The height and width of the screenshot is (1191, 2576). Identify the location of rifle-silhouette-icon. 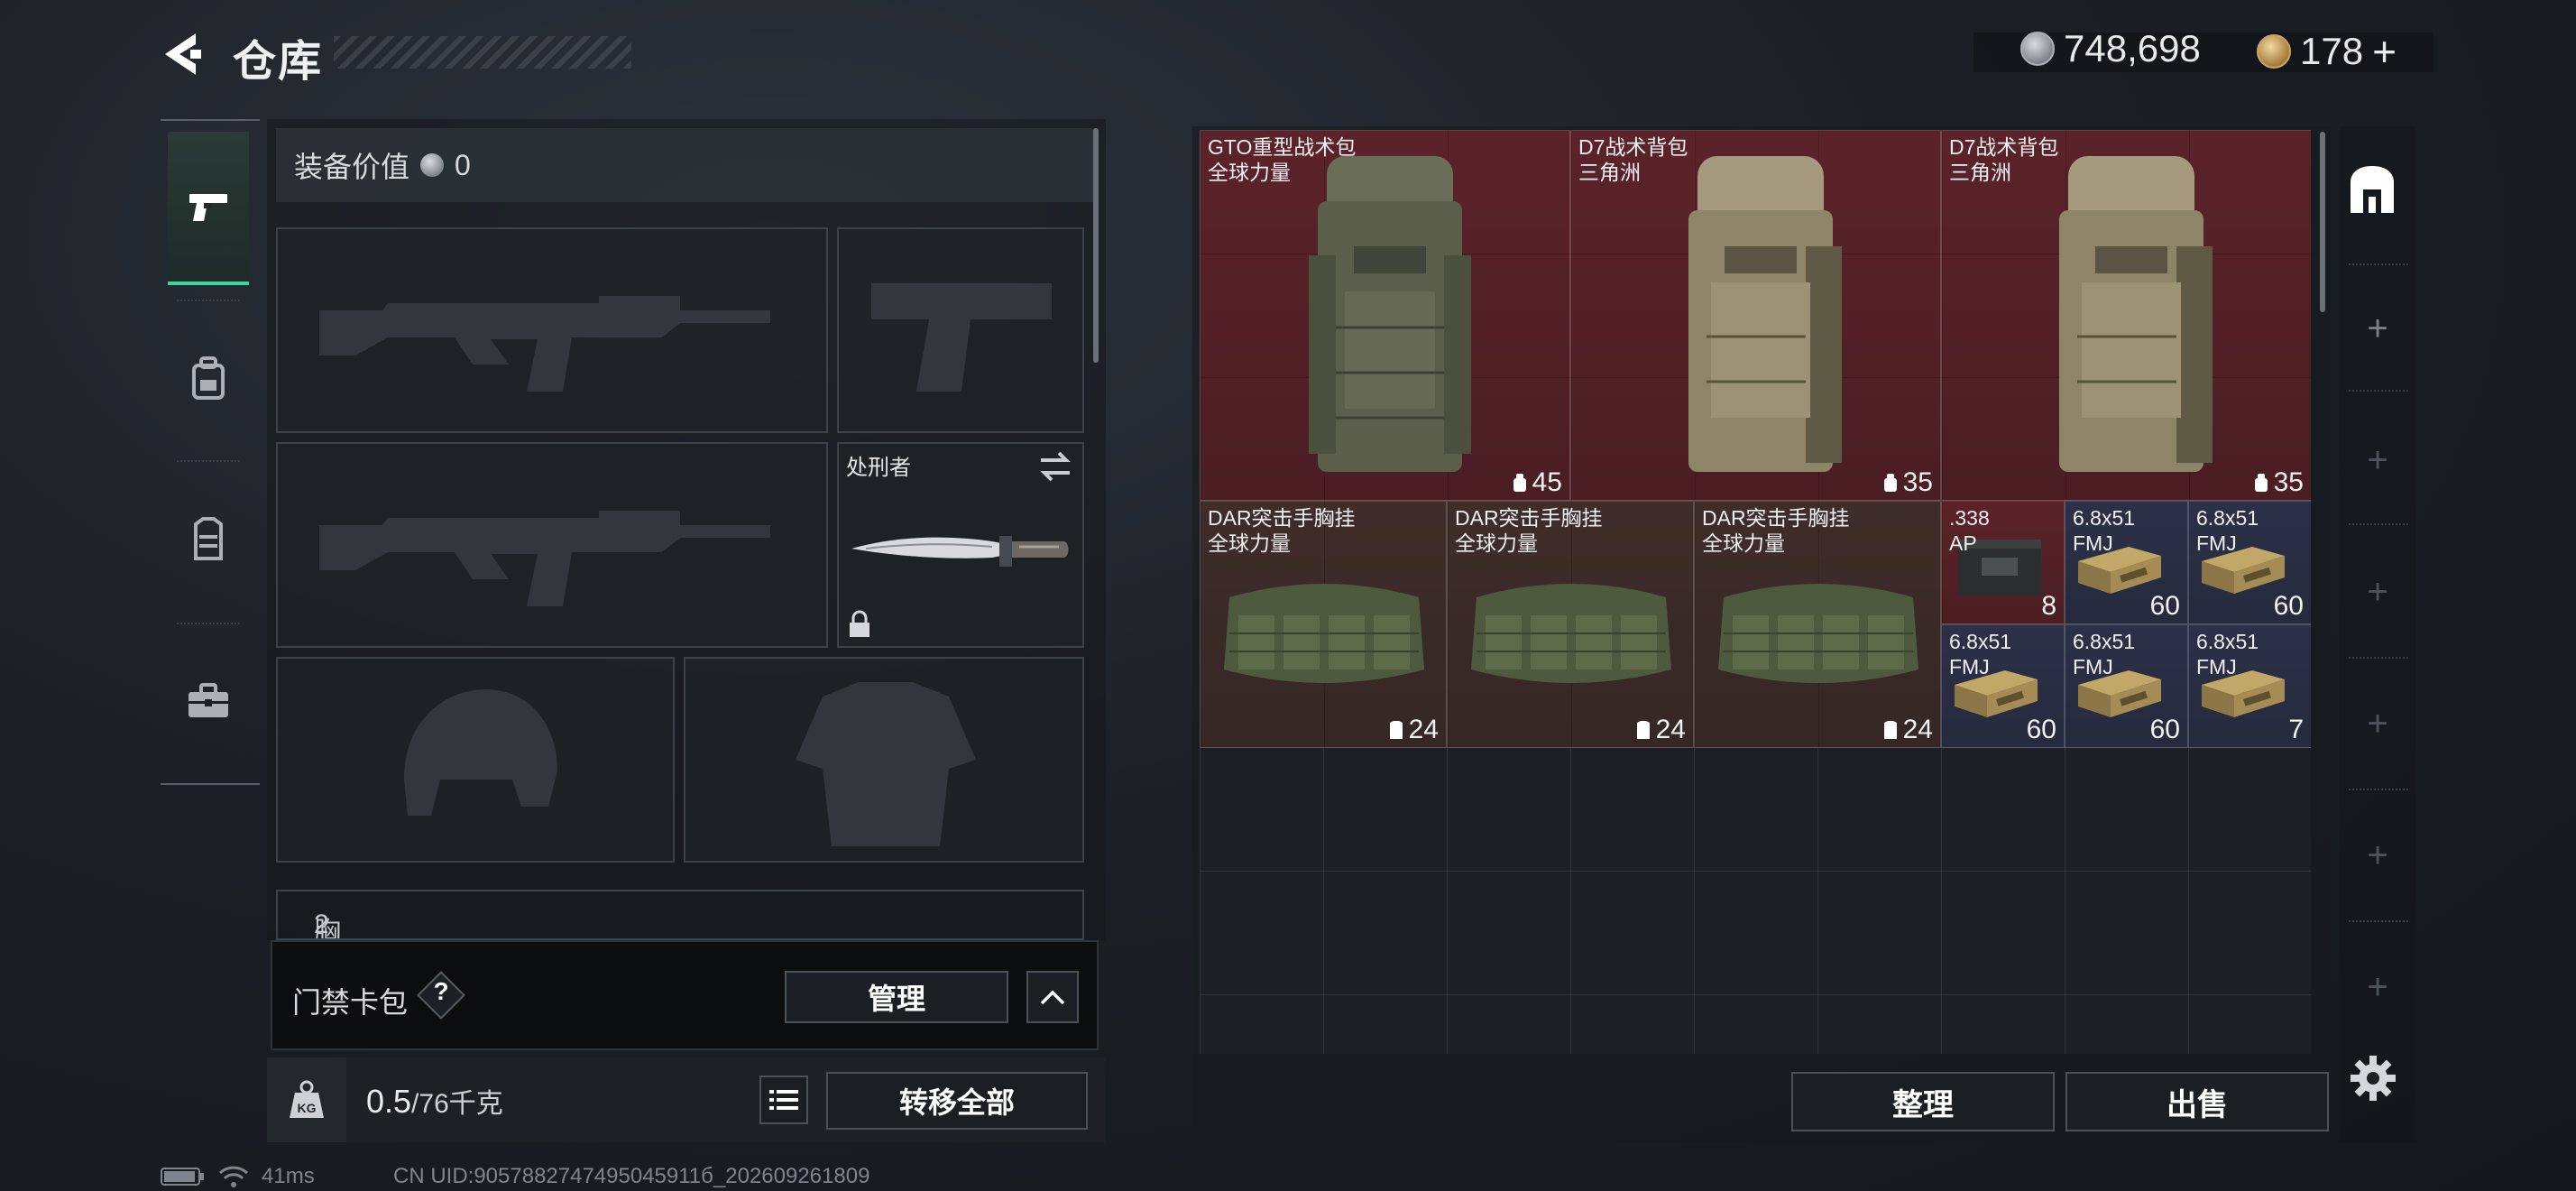
(544, 344).